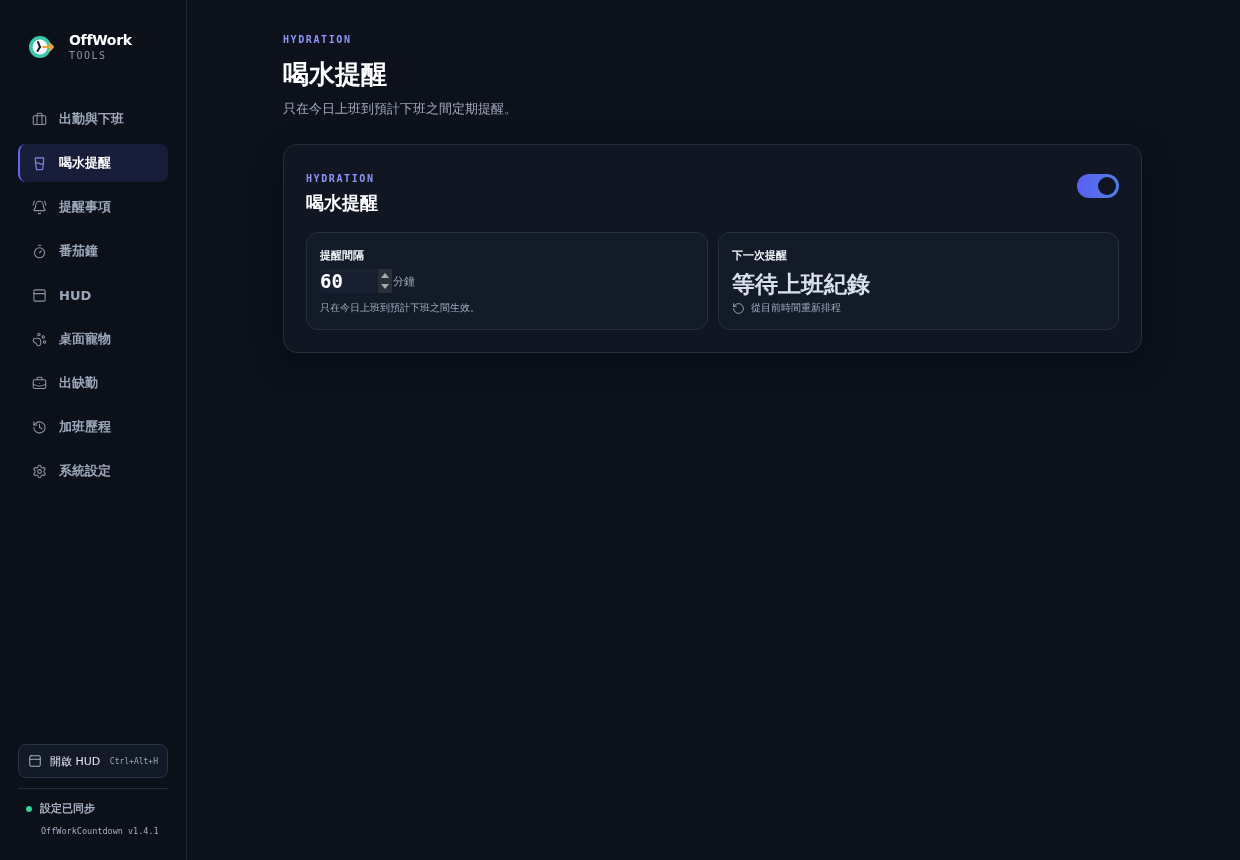 Image resolution: width=1240 pixels, height=860 pixels. What do you see at coordinates (795, 308) in the screenshot?
I see `reschedule-text: 從目前時間重新排程` at bounding box center [795, 308].